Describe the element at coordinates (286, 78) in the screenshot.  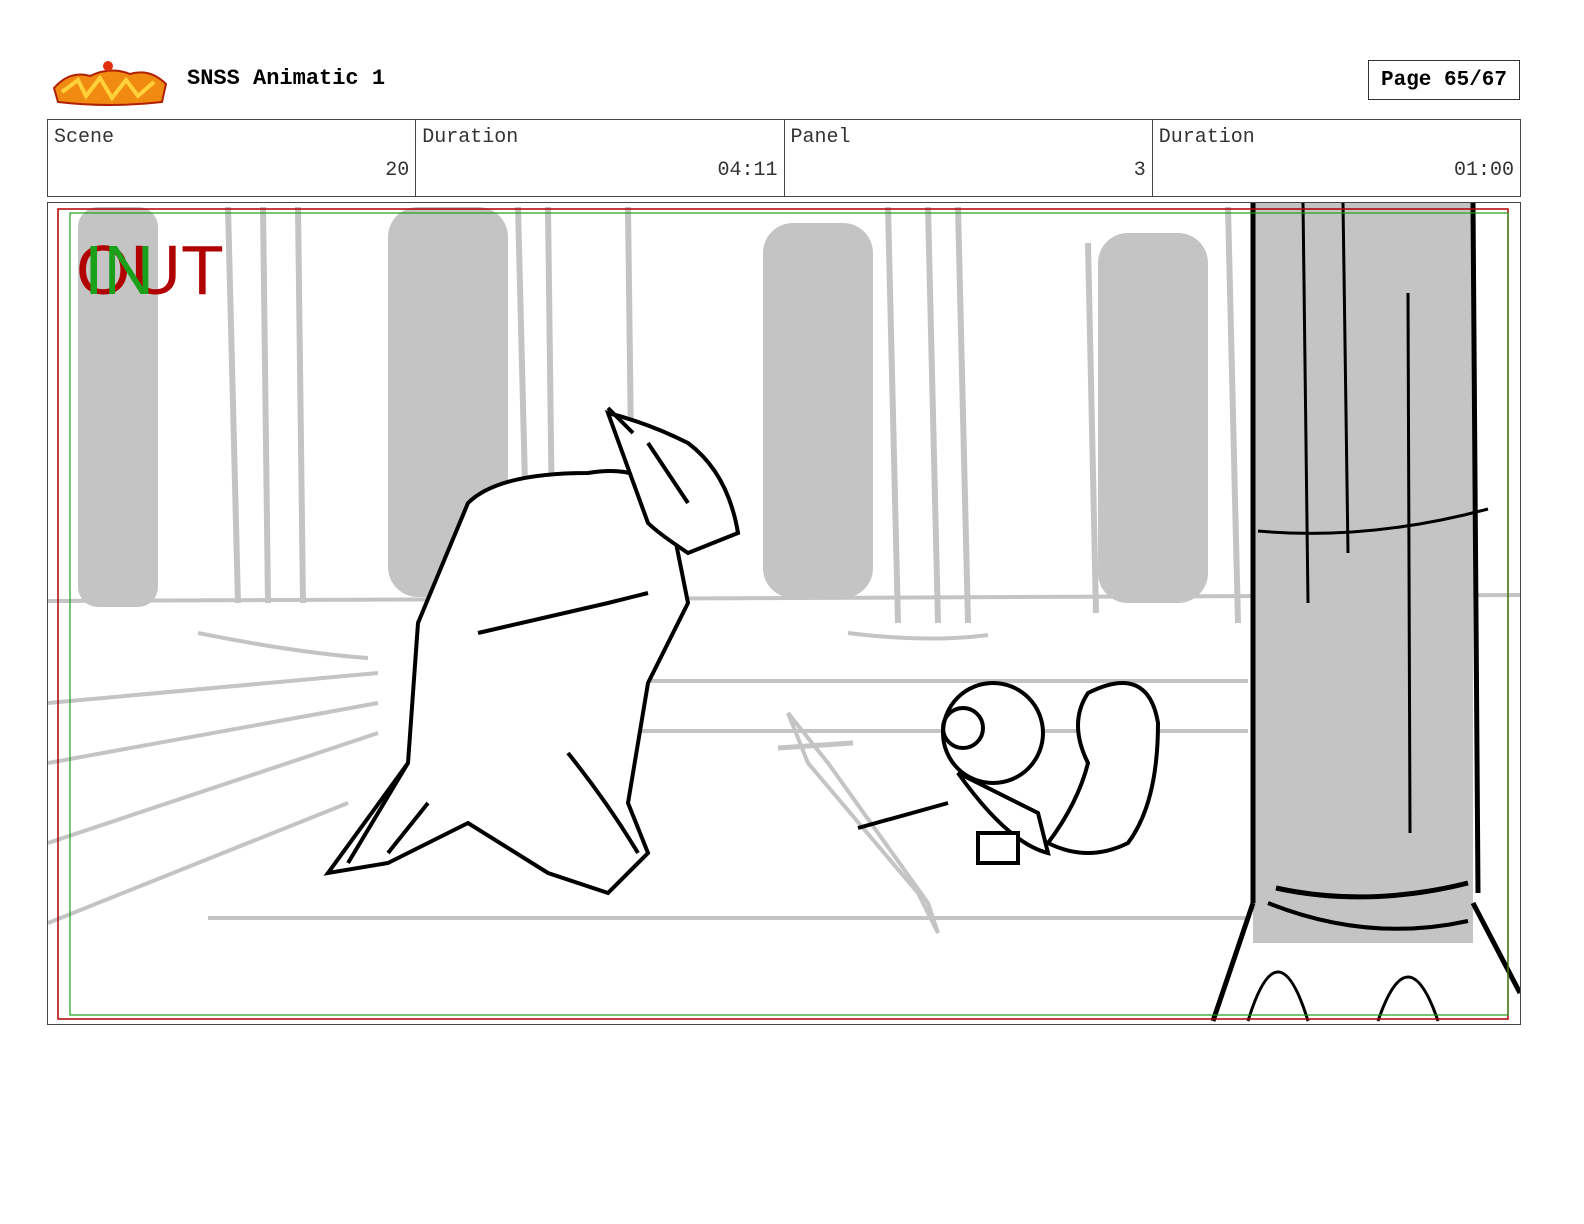
I see `document-title: SNSS Animatic 1` at that location.